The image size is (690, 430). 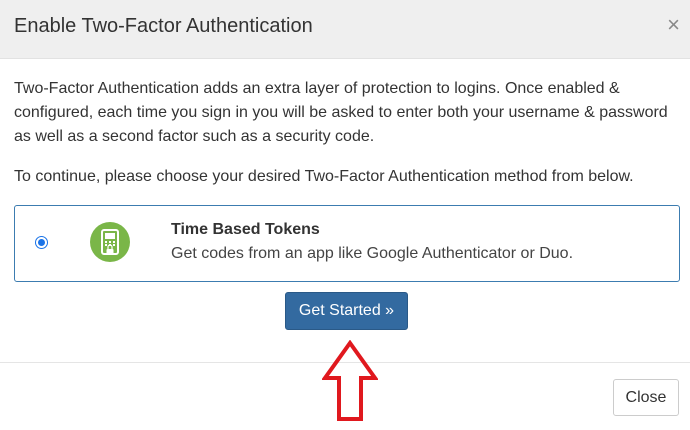 What do you see at coordinates (346, 311) in the screenshot?
I see `get-started-button: Get Started »` at bounding box center [346, 311].